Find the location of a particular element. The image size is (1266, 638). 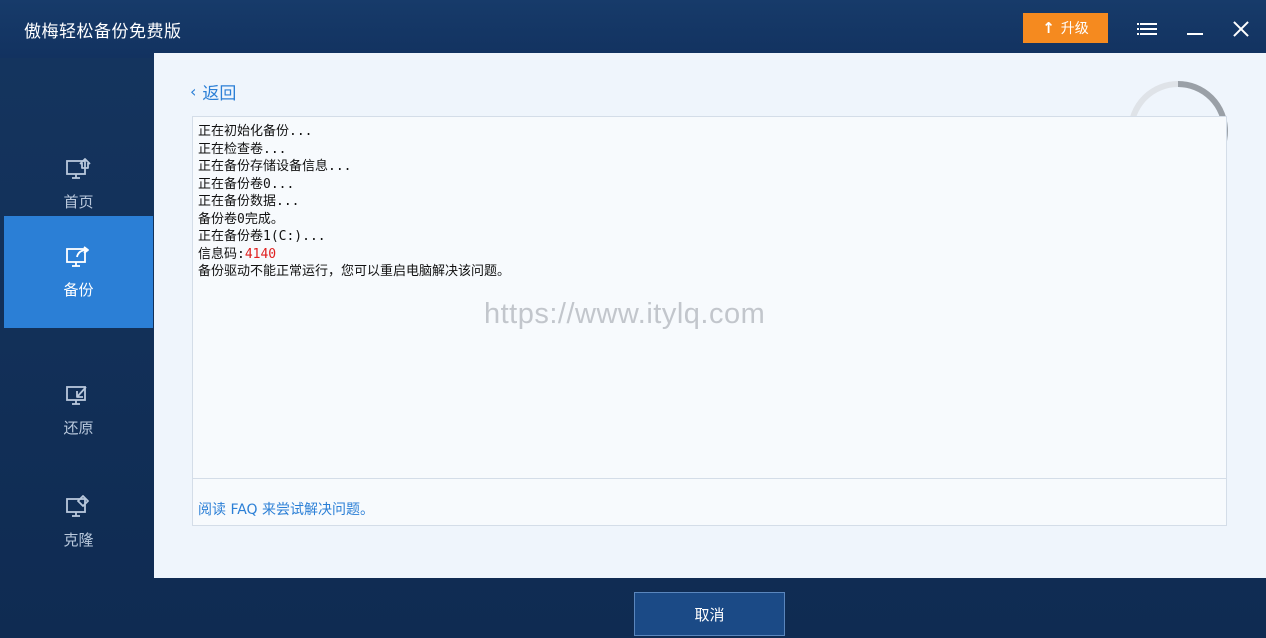

minimize-icon is located at coordinates (1195, 34).